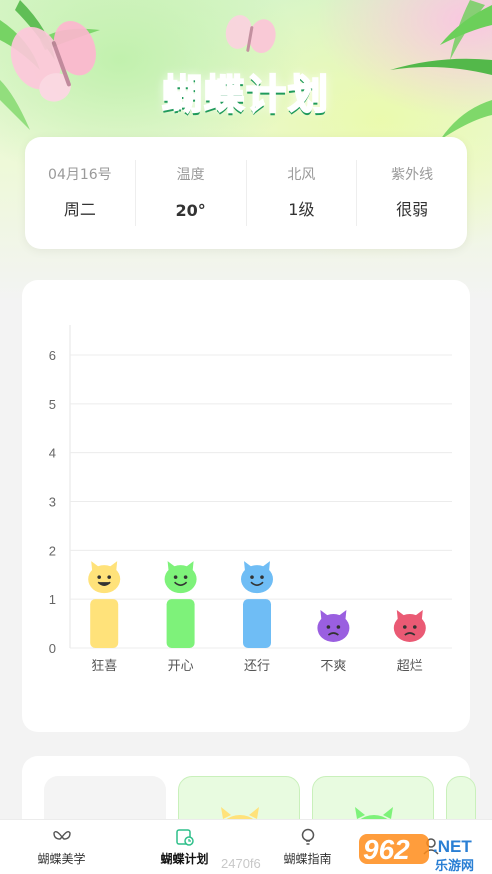  Describe the element at coordinates (61, 847) in the screenshot. I see `nav-item-aesthetics: 蝴蝶美学` at that location.